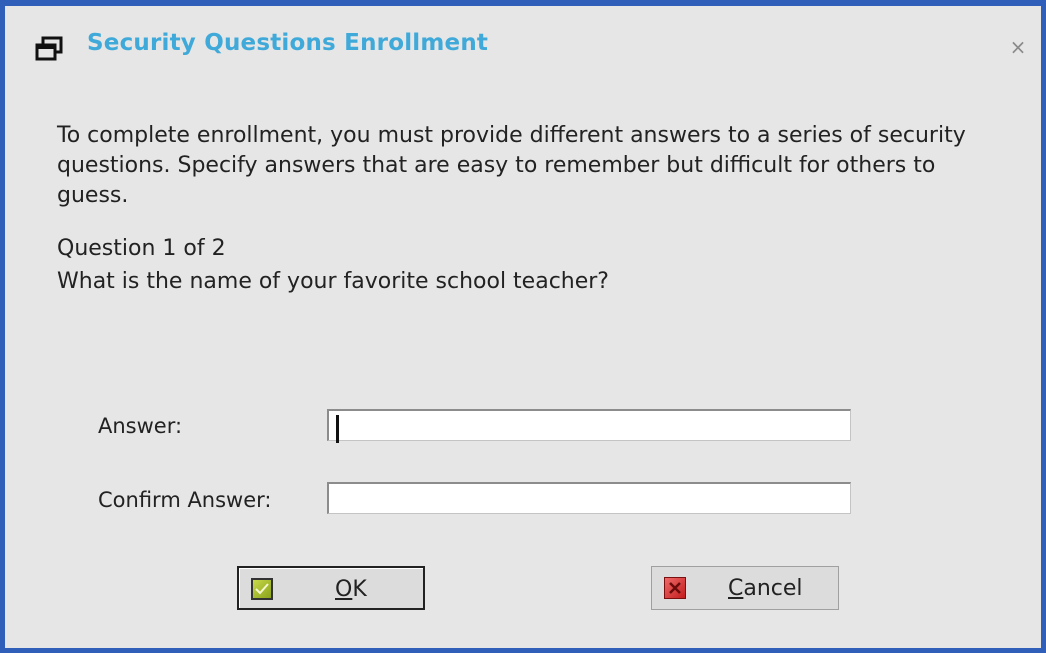 The image size is (1046, 653). What do you see at coordinates (589, 425) in the screenshot?
I see `answer-input` at bounding box center [589, 425].